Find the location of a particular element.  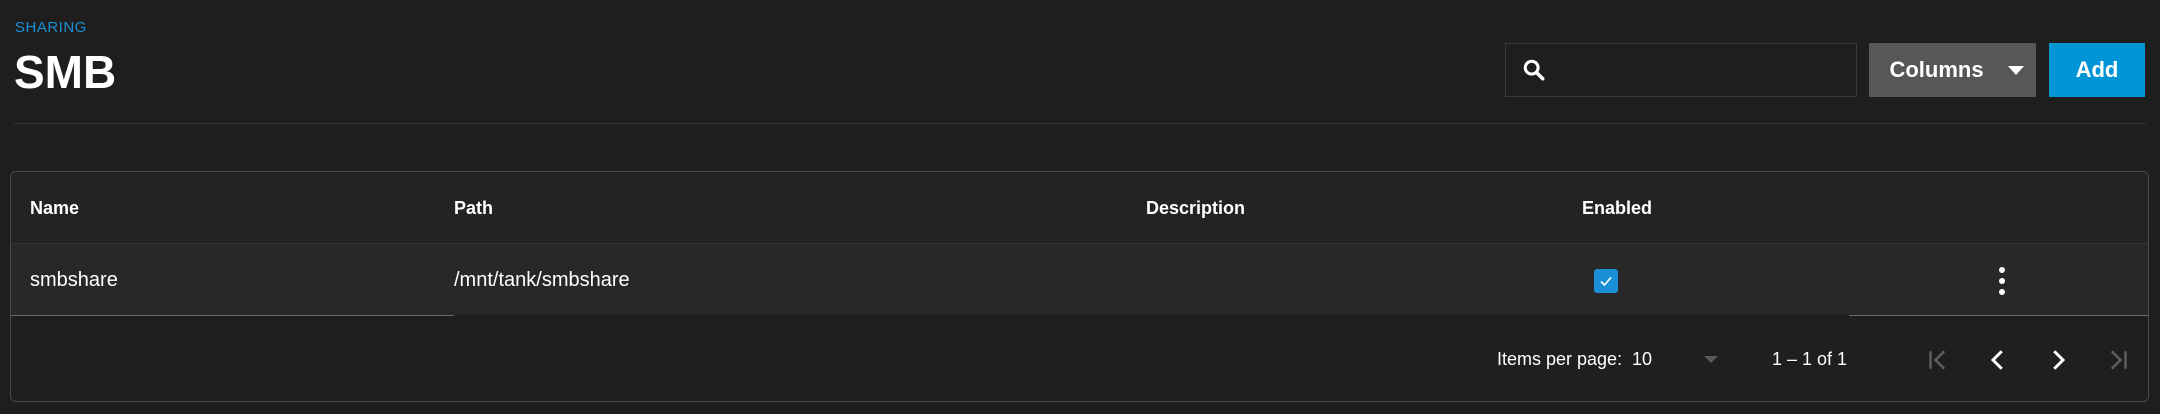

page-title: SMB is located at coordinates (65, 72).